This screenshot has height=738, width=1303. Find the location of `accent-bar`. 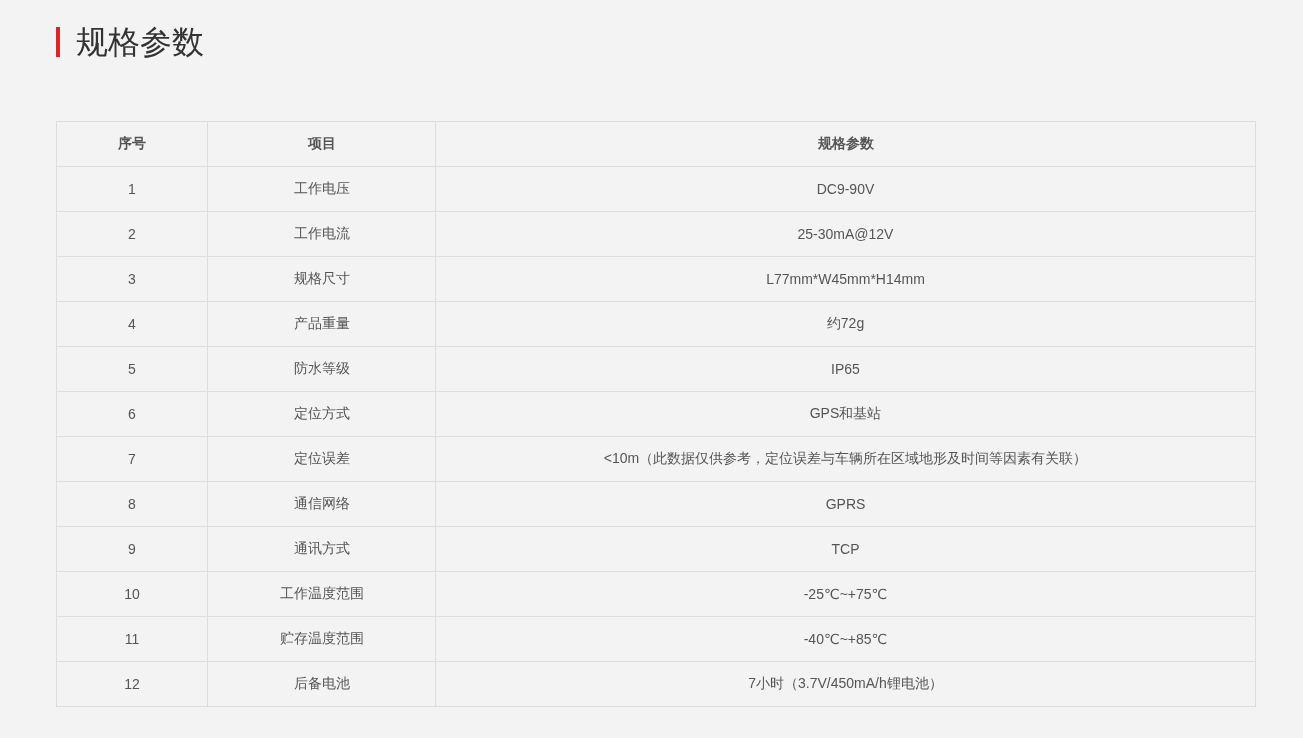

accent-bar is located at coordinates (58, 42).